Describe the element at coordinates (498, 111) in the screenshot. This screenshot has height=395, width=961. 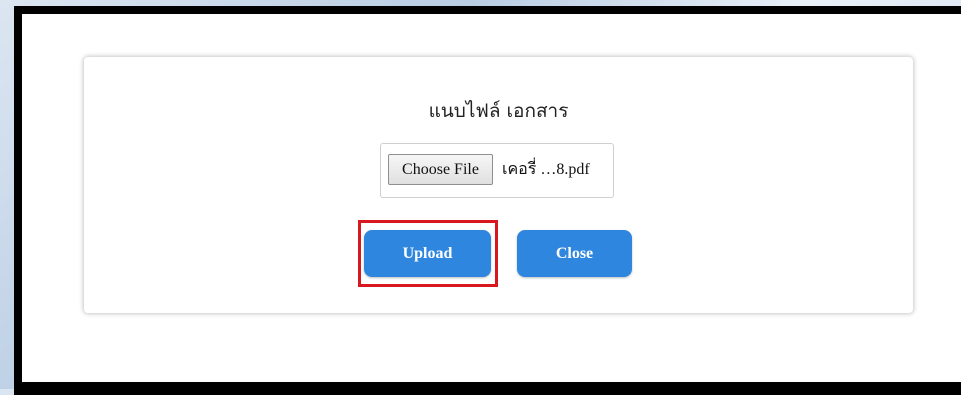
I see `dialog-title: แนบไฟล์ เอกสาร` at that location.